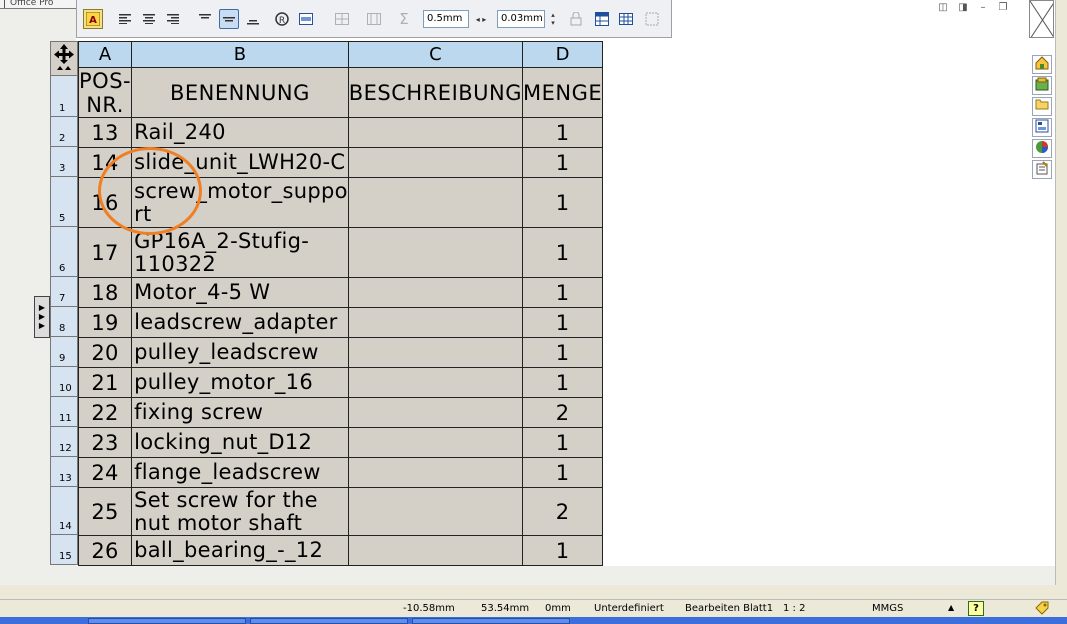  I want to click on custom-properties-icon, so click(1042, 169).